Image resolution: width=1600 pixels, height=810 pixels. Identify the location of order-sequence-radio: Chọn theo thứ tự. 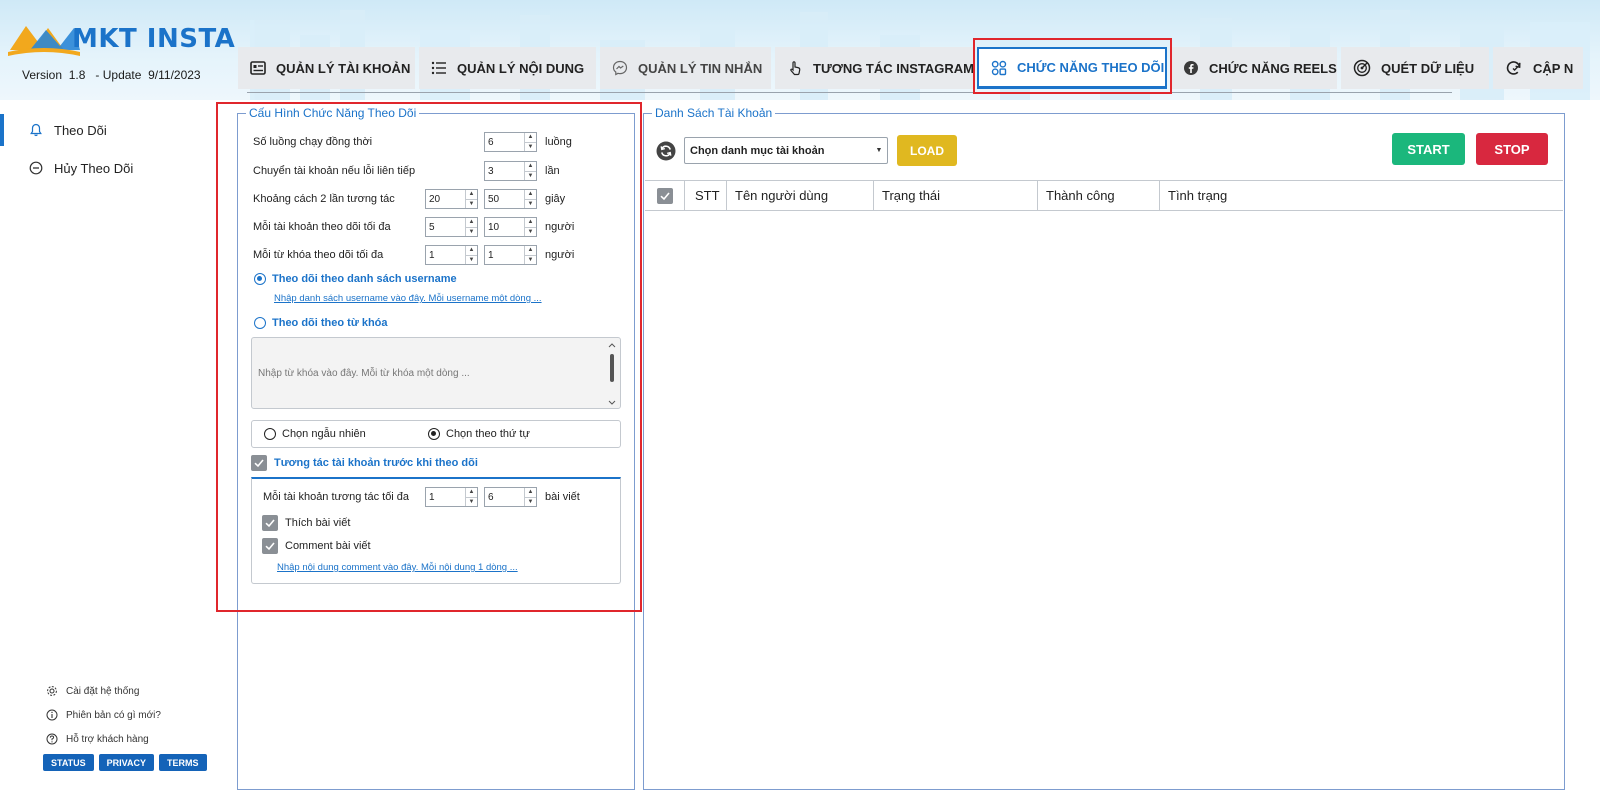
(479, 434).